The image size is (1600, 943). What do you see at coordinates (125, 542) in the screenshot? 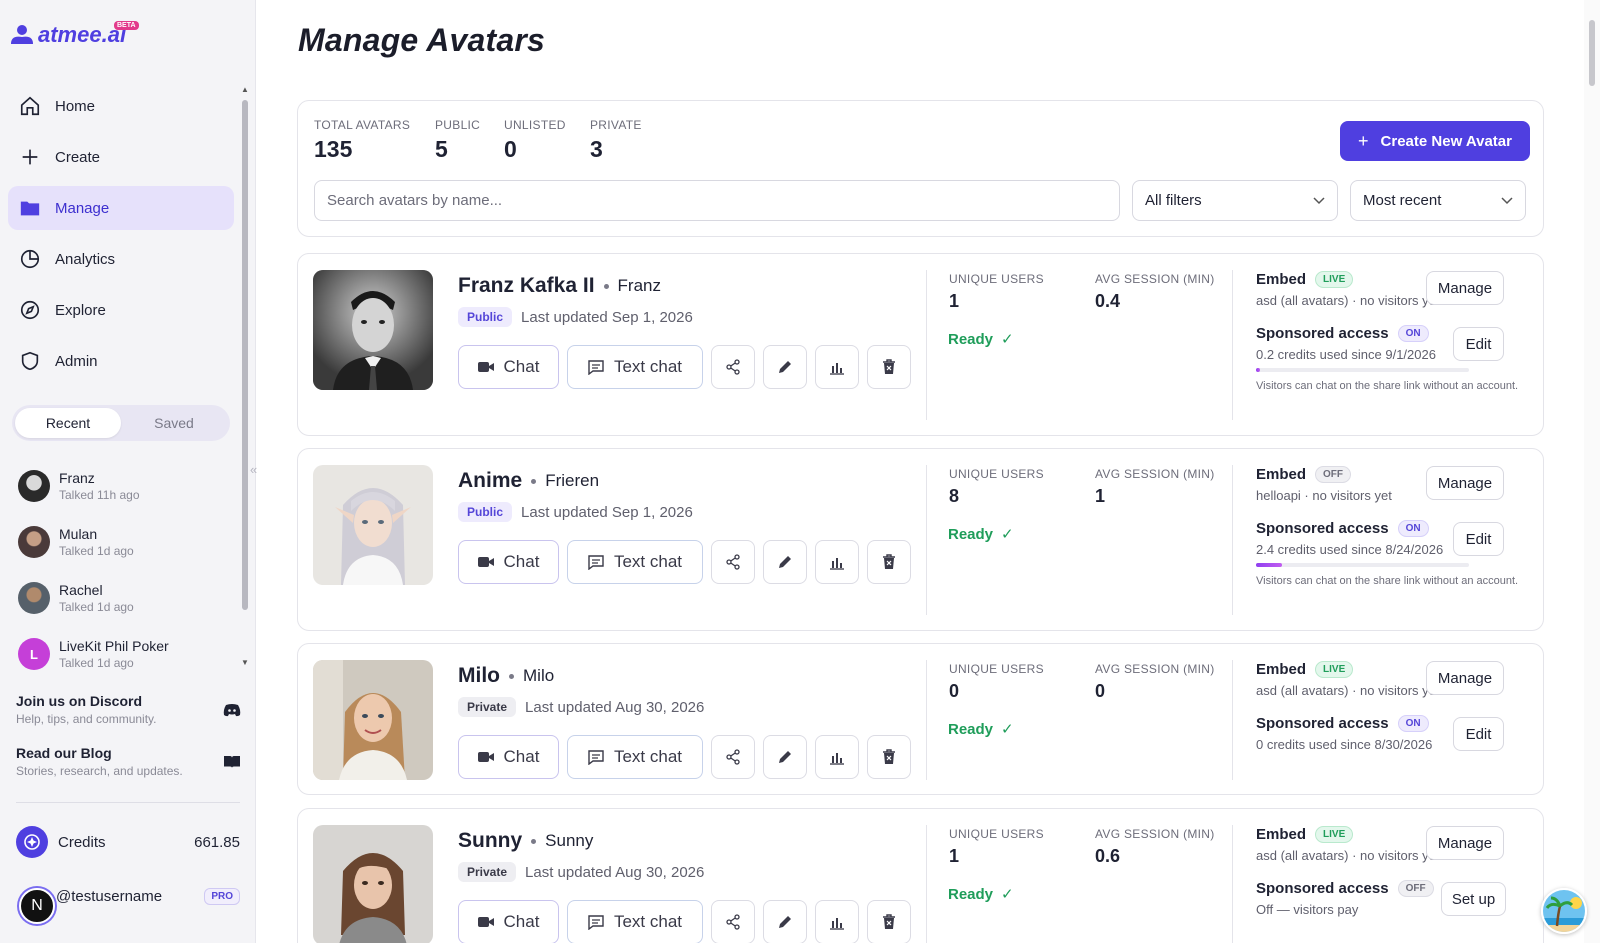
I see `recent-item: Mulan Talked 1d ago` at bounding box center [125, 542].